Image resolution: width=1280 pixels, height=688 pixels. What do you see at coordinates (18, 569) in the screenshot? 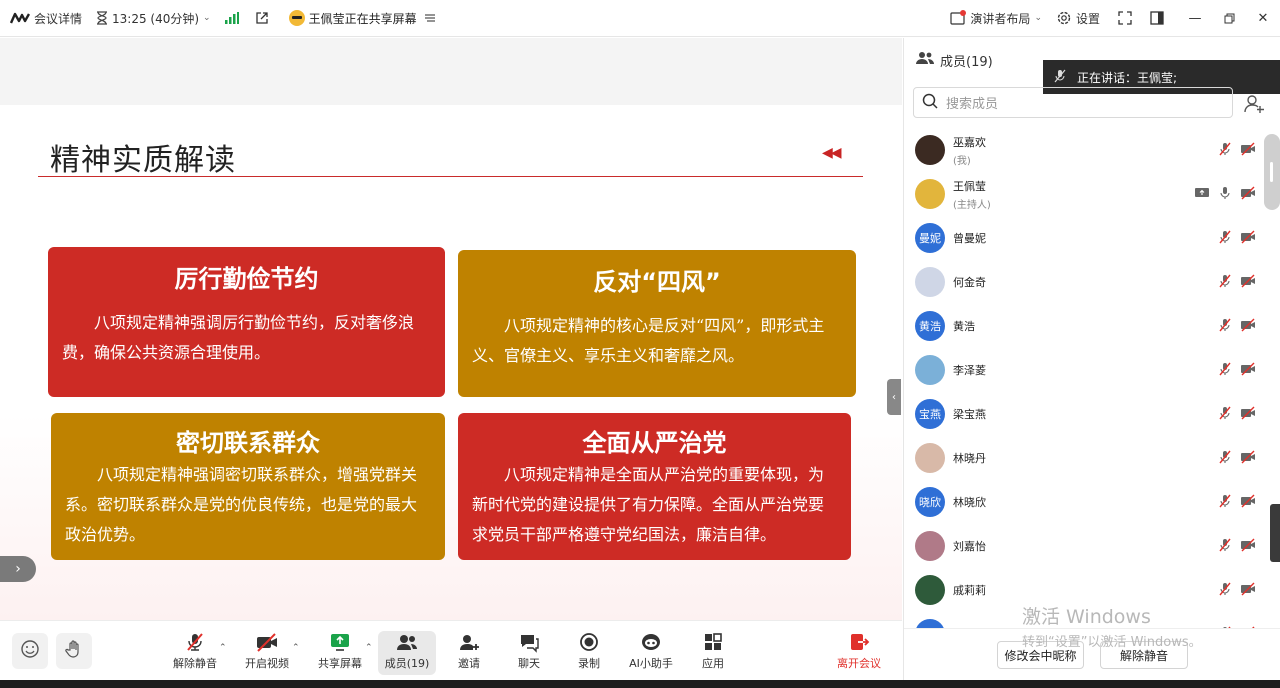
I see `next-page-button: ›` at bounding box center [18, 569].